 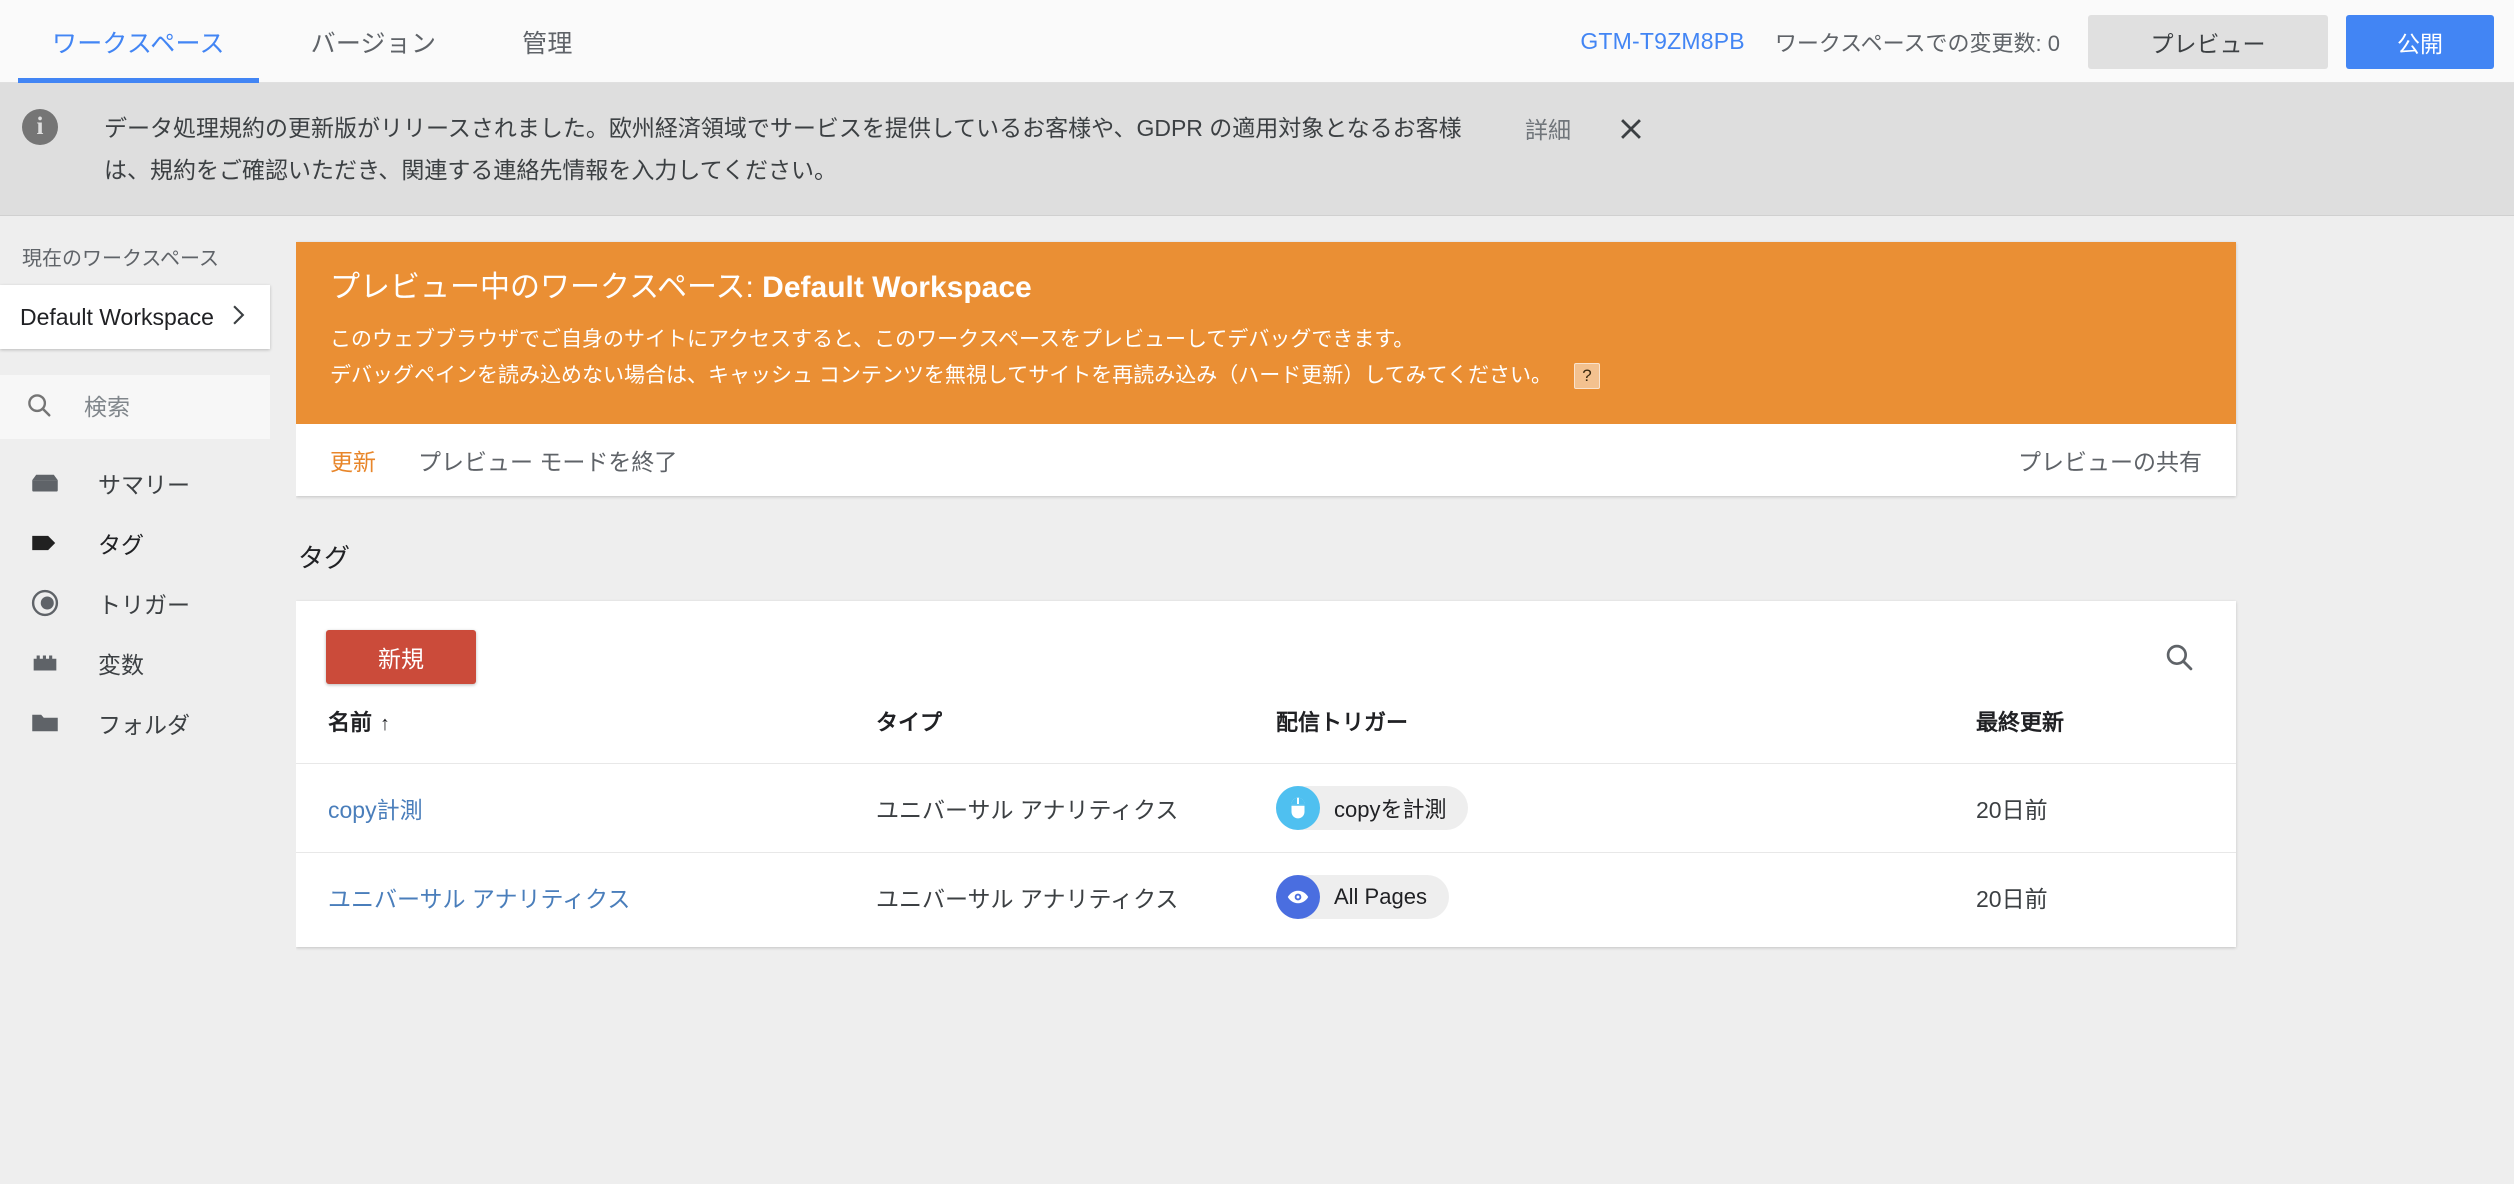 I want to click on sidebar-search, so click(x=135, y=407).